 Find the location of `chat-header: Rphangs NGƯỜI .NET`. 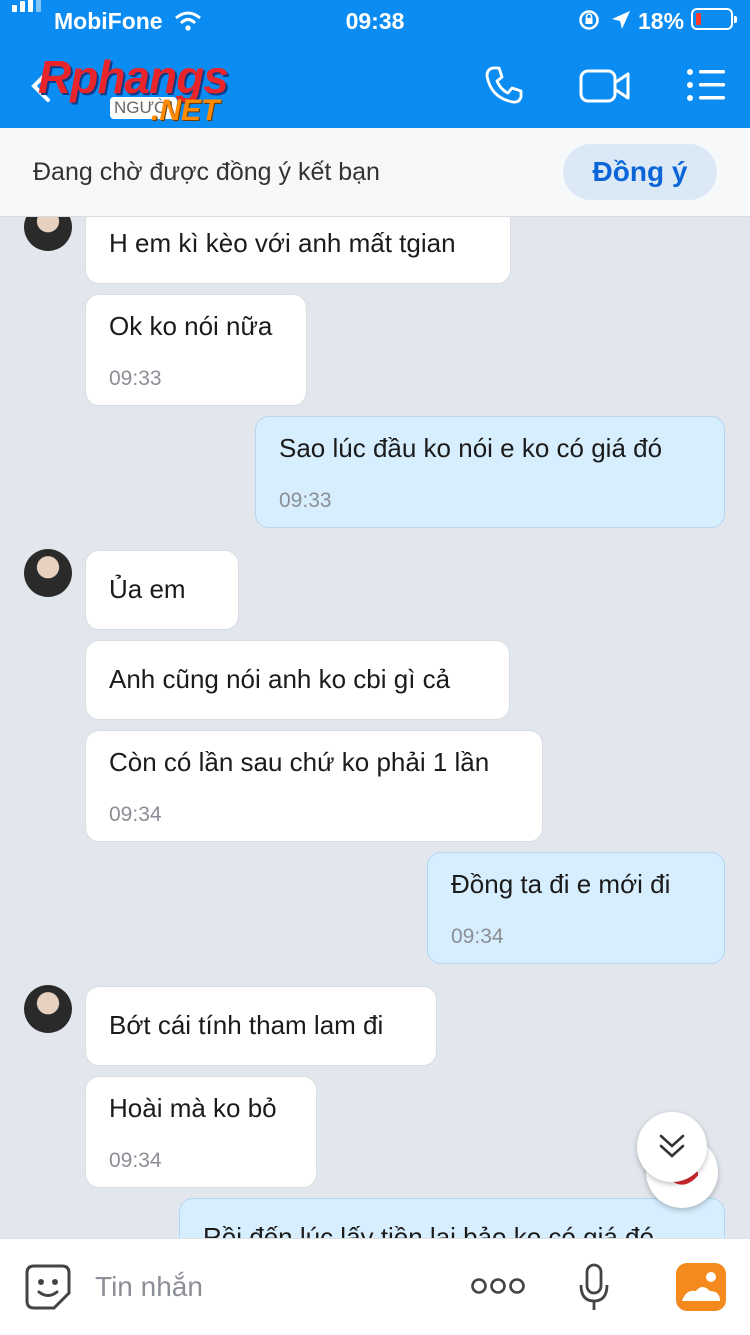

chat-header: Rphangs NGƯỜI .NET is located at coordinates (375, 84).